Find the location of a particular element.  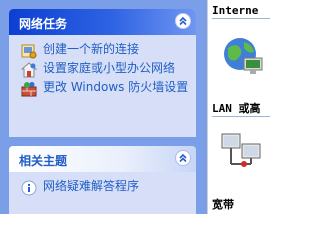

lan-connection-icon is located at coordinates (242, 150).